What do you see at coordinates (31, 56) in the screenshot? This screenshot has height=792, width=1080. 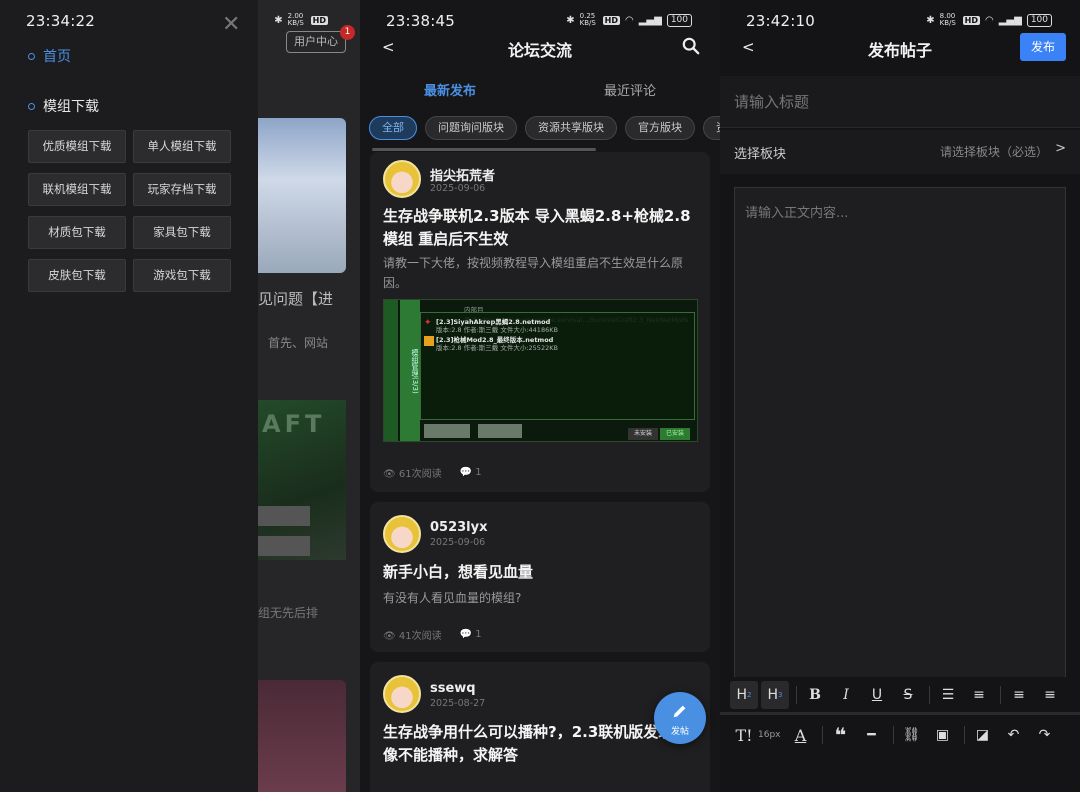 I see `nav-dot-icon` at bounding box center [31, 56].